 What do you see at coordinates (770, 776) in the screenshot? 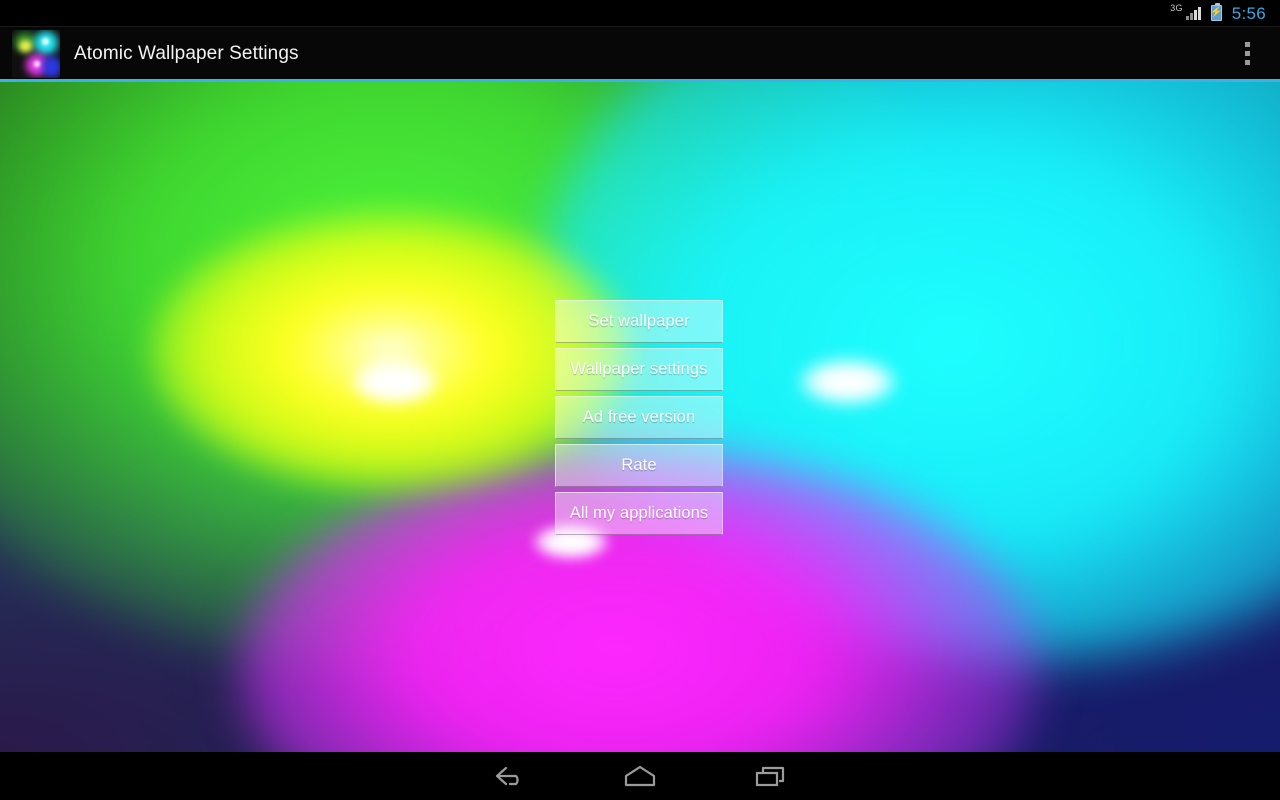
I see `recent-apps-icon` at bounding box center [770, 776].